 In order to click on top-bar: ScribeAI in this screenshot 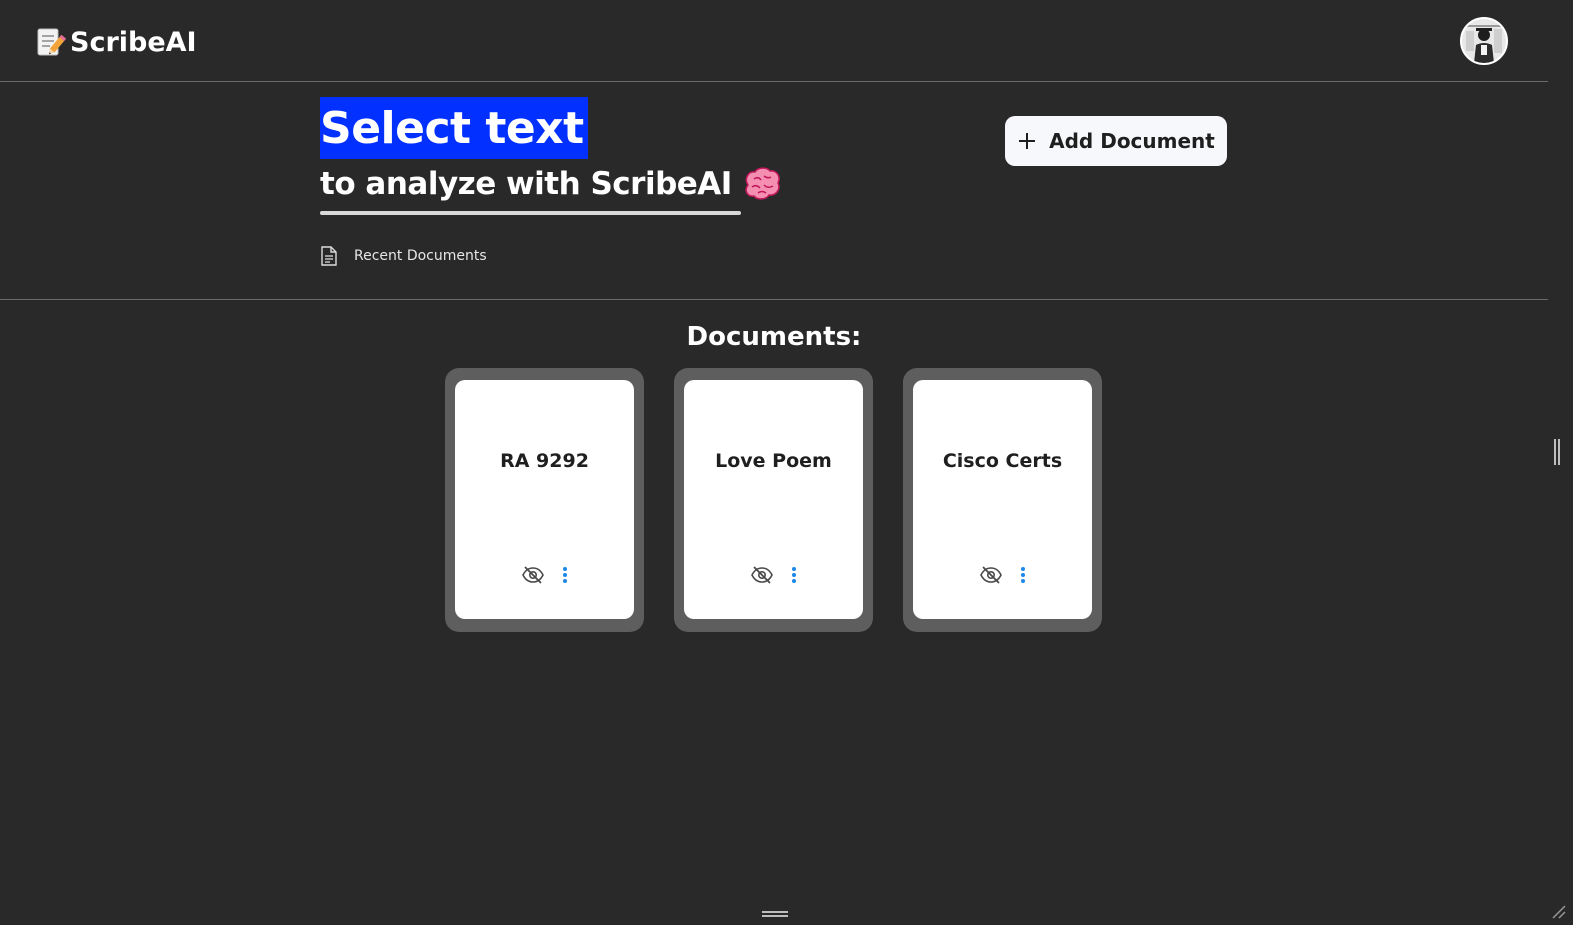, I will do `click(774, 41)`.